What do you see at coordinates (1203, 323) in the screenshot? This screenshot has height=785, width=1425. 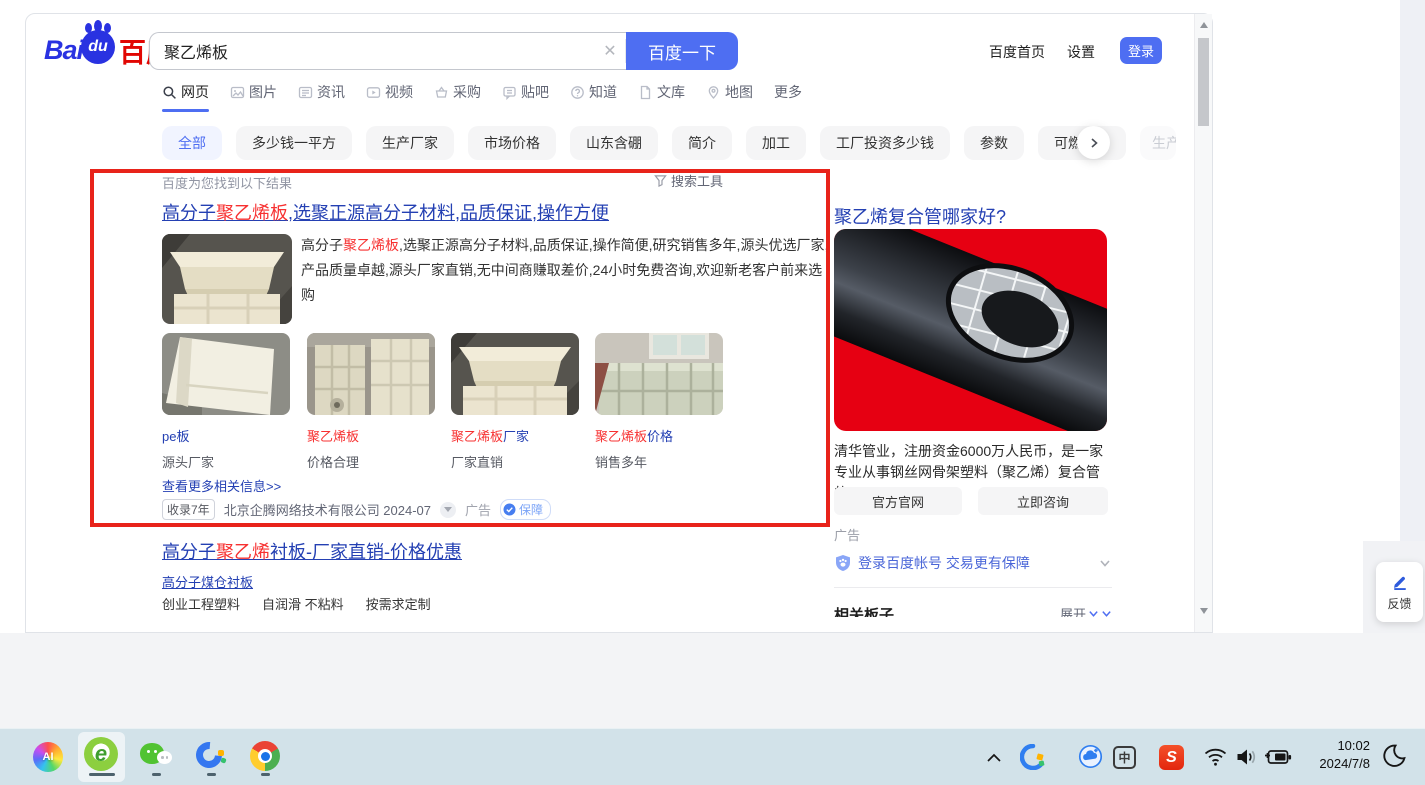 I see `page-scrollbar` at bounding box center [1203, 323].